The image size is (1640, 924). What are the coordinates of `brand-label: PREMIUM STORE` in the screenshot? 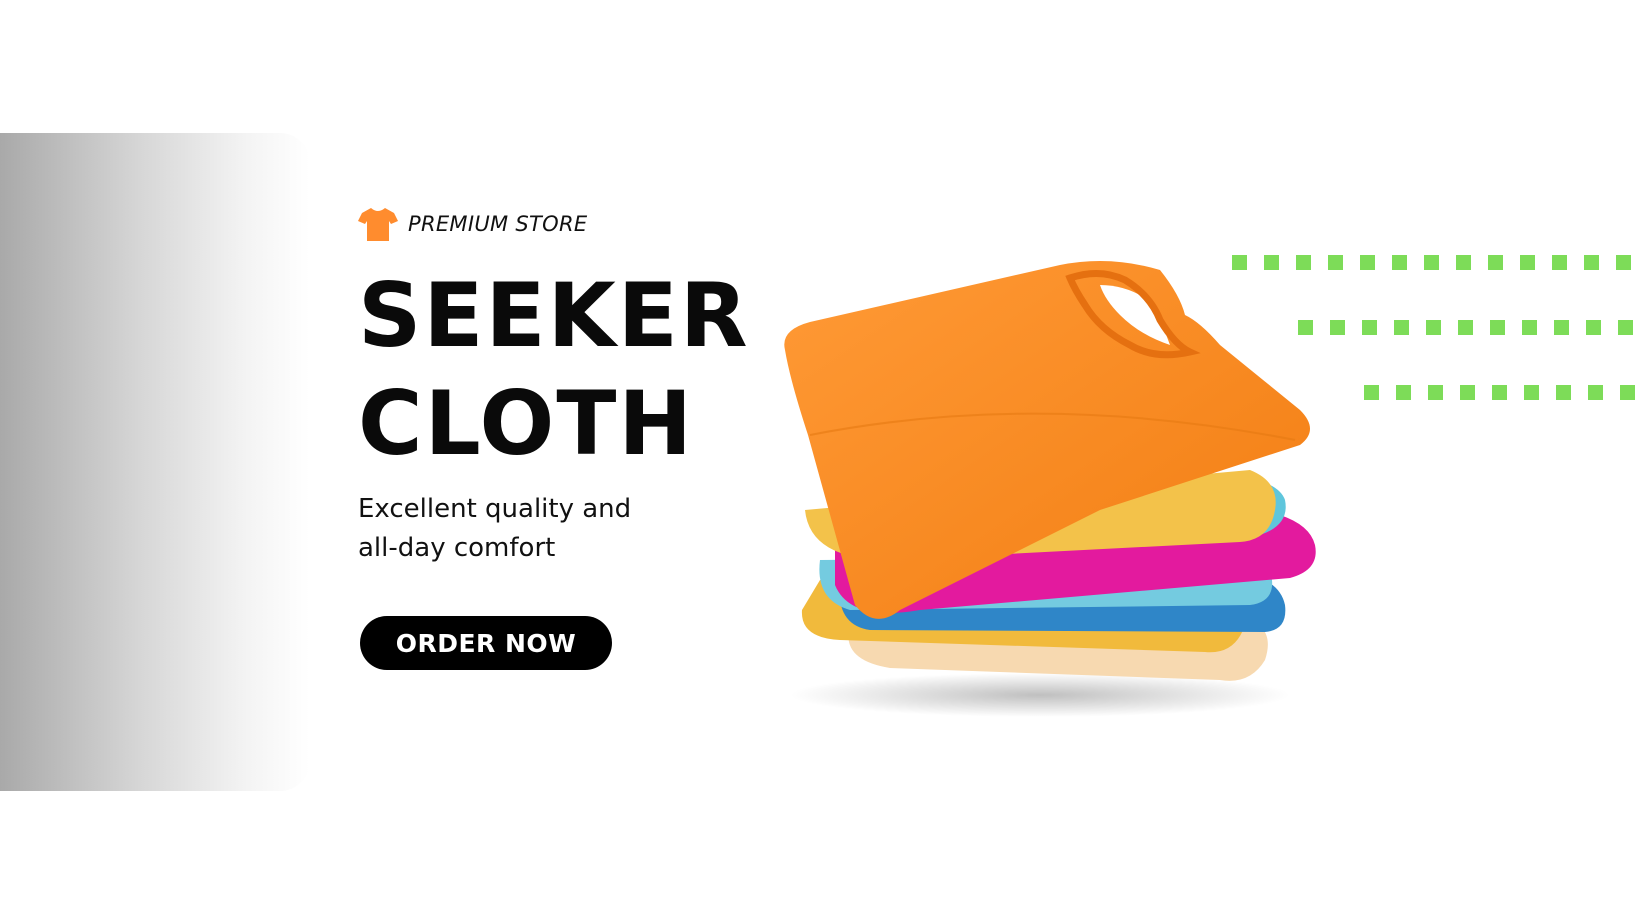 It's located at (498, 224).